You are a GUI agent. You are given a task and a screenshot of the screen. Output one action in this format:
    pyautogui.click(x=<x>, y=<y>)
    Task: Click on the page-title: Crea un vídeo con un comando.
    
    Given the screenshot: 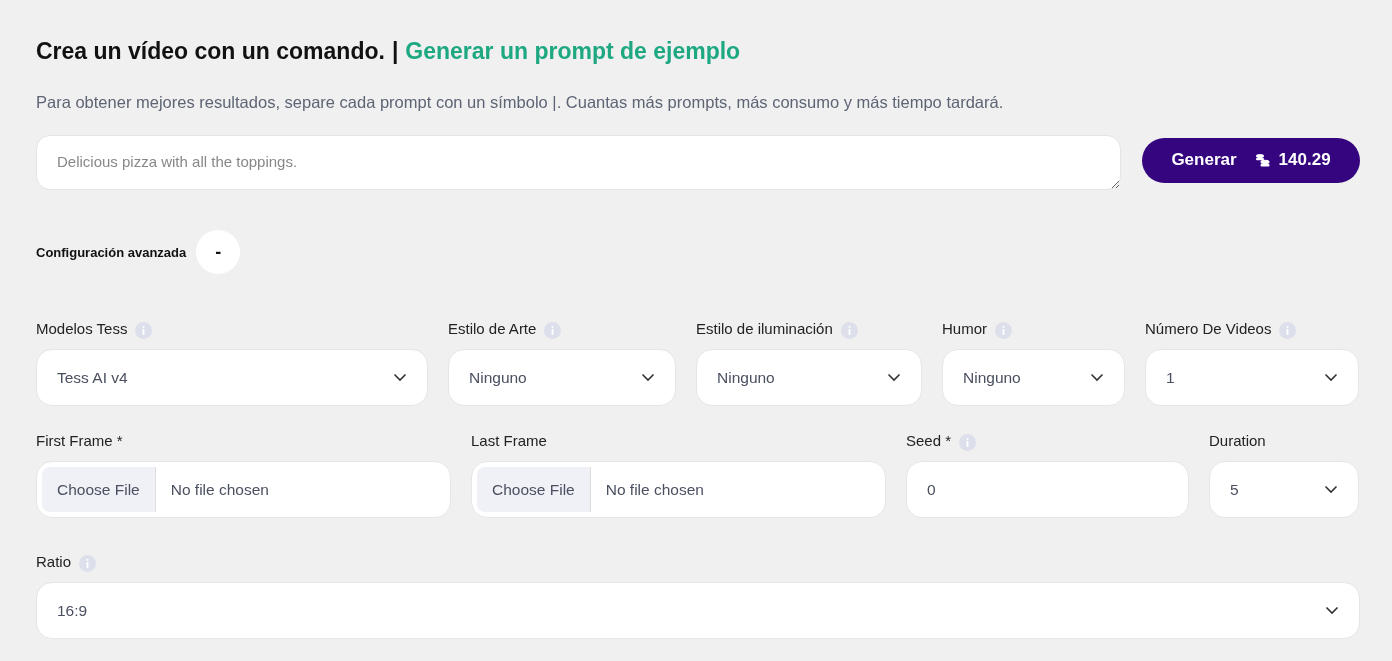 What is the action you would take?
    pyautogui.click(x=210, y=51)
    